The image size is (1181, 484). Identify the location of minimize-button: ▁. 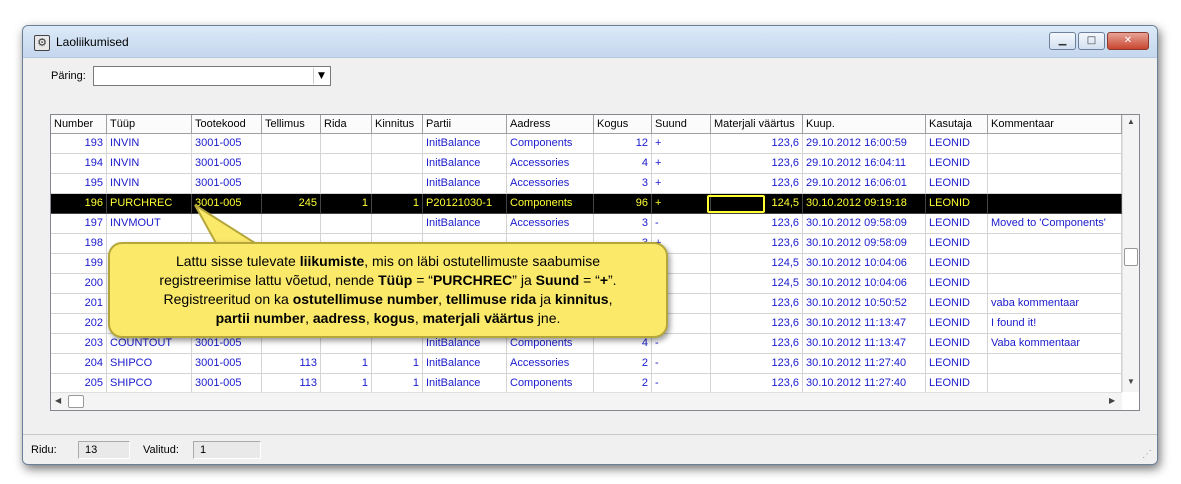
(1062, 41).